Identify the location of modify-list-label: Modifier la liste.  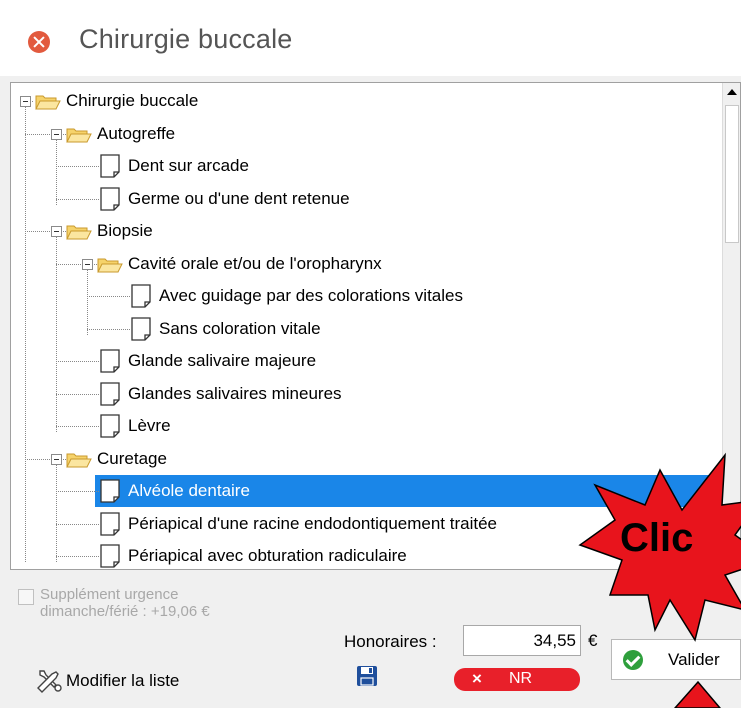
(123, 680).